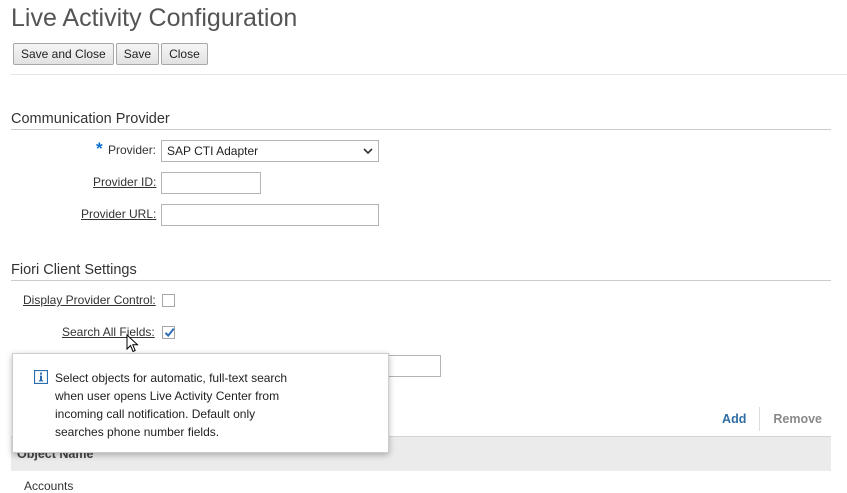  What do you see at coordinates (89, 300) in the screenshot?
I see `display-provider-control-label: Display Provider Control:` at bounding box center [89, 300].